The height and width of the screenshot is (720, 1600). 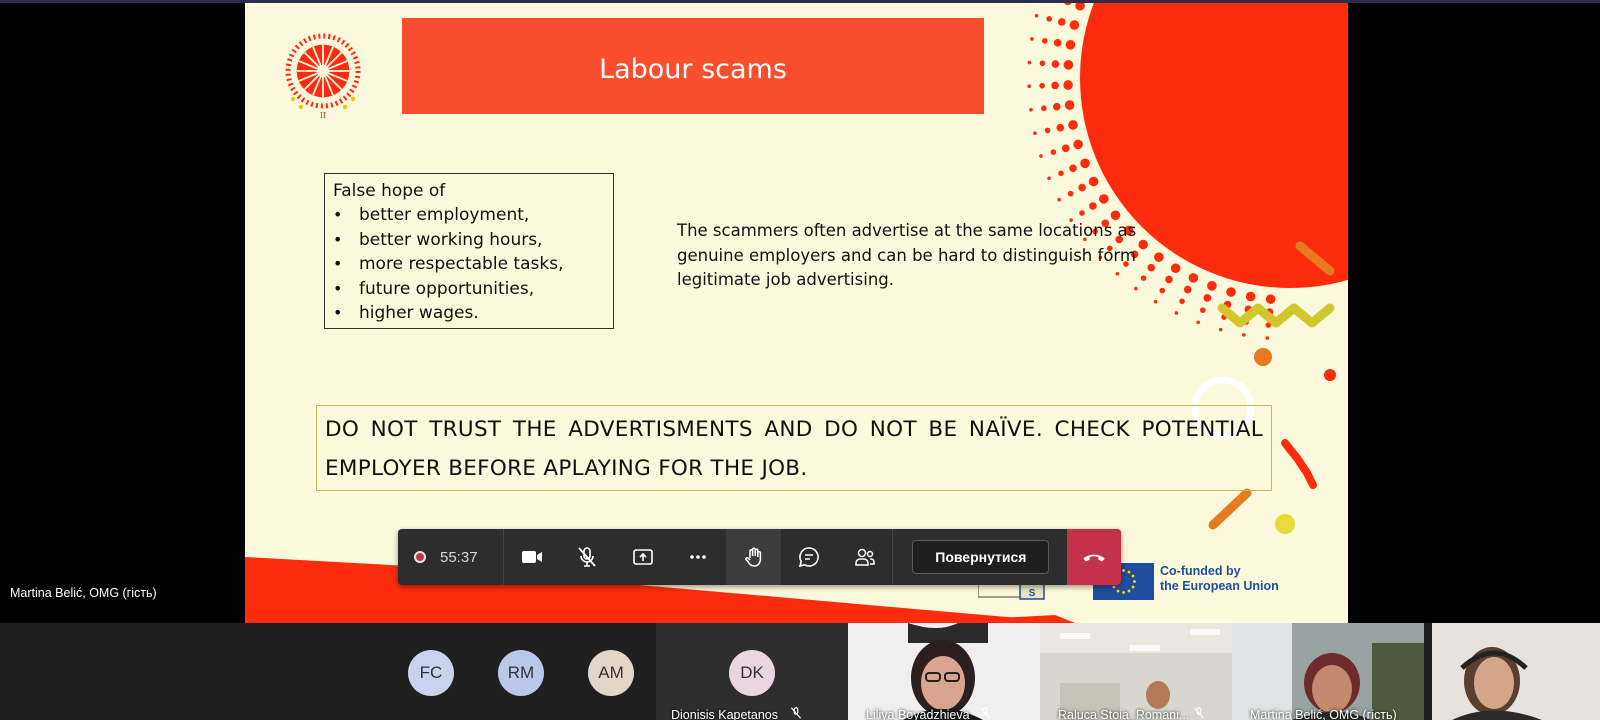 What do you see at coordinates (473, 215) in the screenshot?
I see `list-item: better employment,` at bounding box center [473, 215].